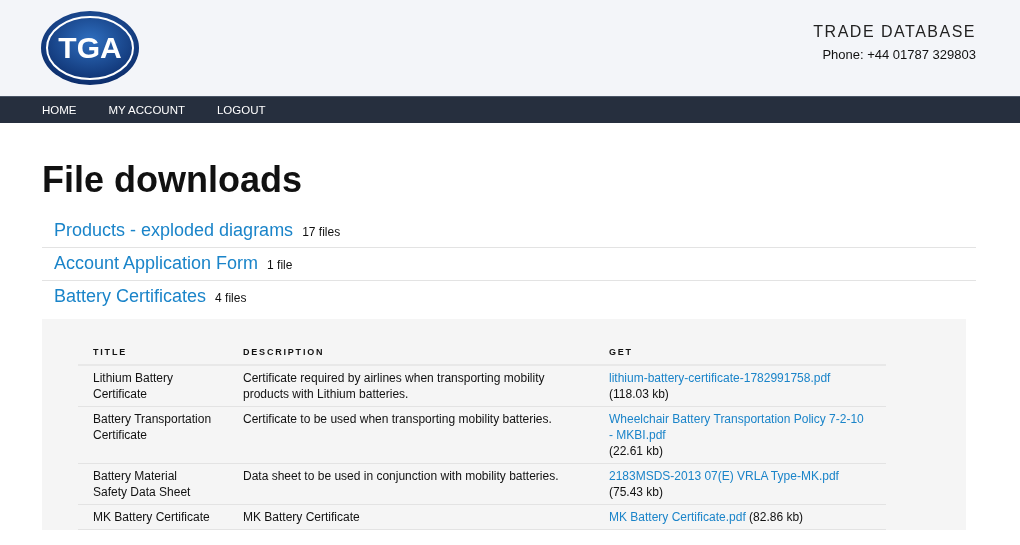 This screenshot has height=545, width=1020. Describe the element at coordinates (146, 110) in the screenshot. I see `nav-link: MY ACCOUNT` at that location.